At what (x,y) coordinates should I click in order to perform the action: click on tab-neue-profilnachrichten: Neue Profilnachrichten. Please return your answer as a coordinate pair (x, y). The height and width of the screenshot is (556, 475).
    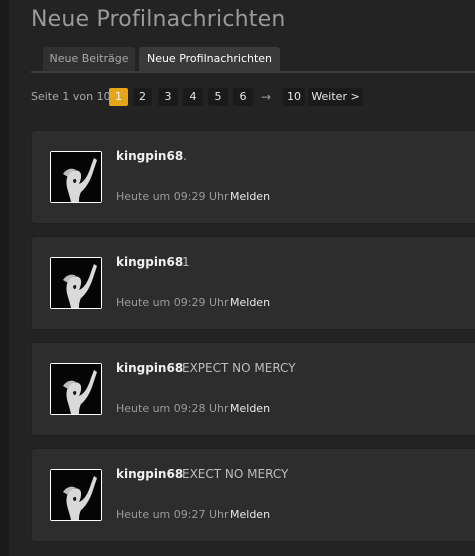
    Looking at the image, I should click on (209, 59).